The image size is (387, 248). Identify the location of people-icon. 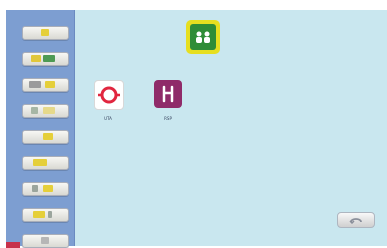
(203, 37).